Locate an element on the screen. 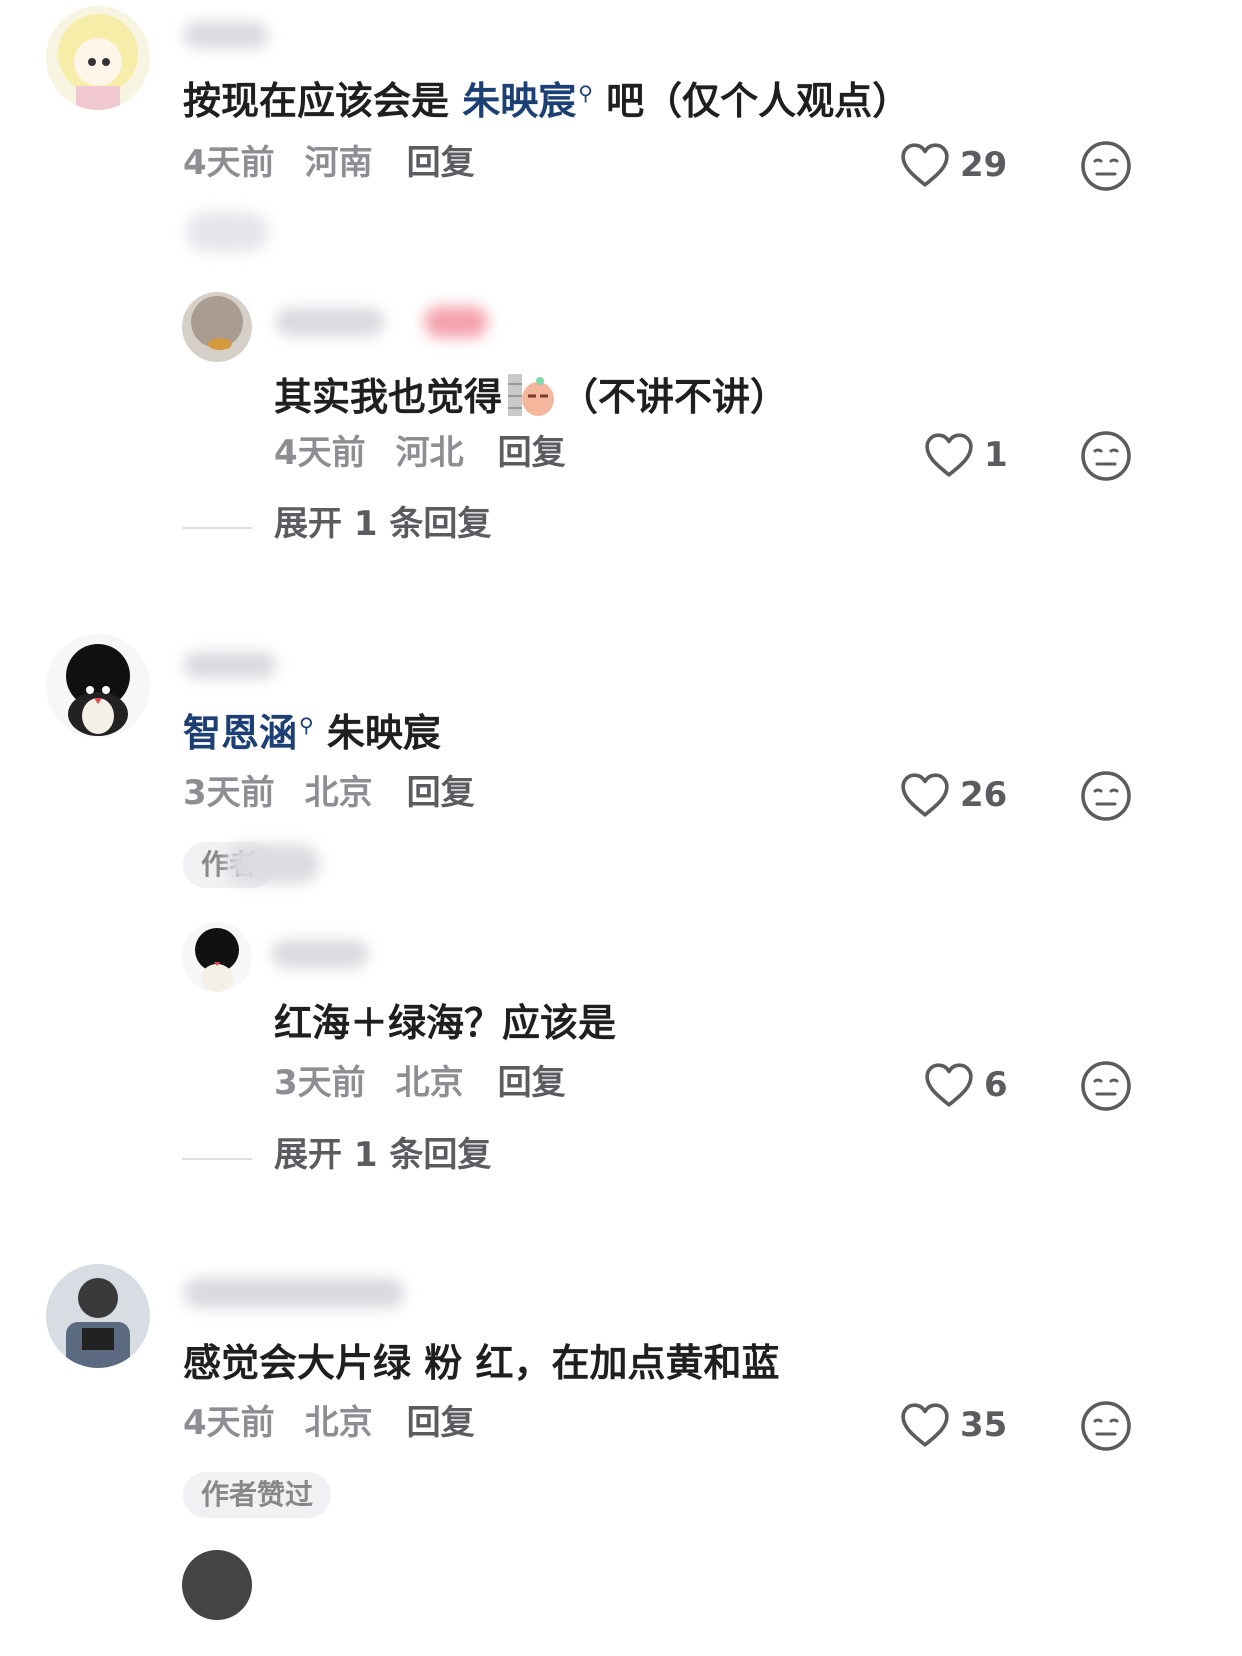 This screenshot has height=1656, width=1242. like-button: 26 is located at coordinates (953, 795).